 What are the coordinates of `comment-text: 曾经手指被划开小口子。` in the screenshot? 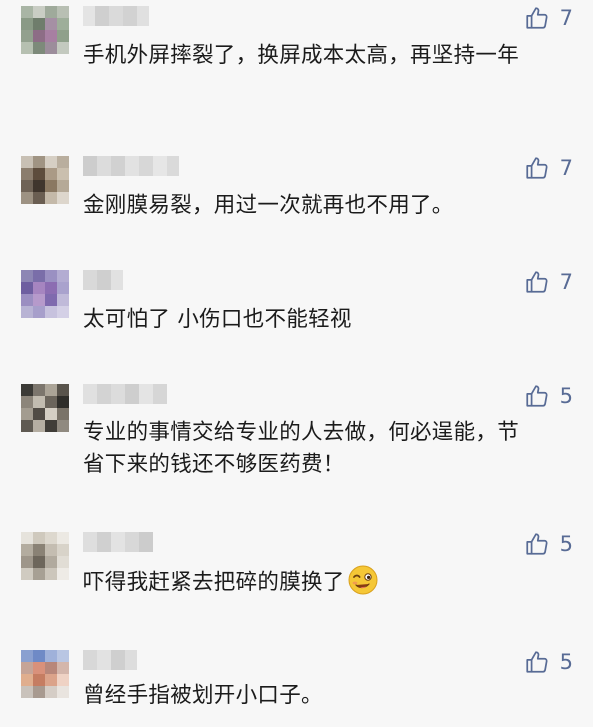 It's located at (203, 695).